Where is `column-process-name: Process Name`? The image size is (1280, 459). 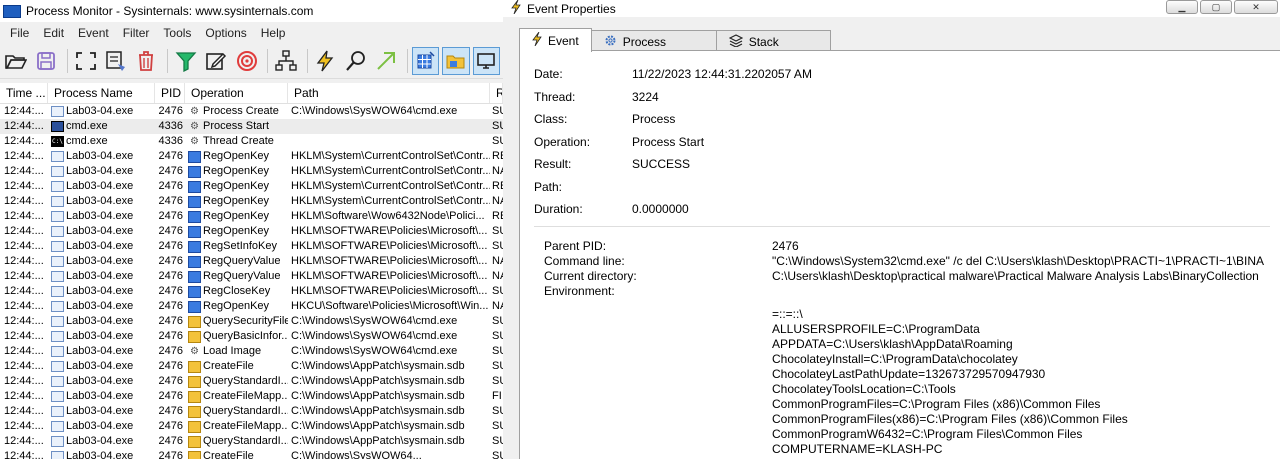
column-process-name: Process Name is located at coordinates (101, 93).